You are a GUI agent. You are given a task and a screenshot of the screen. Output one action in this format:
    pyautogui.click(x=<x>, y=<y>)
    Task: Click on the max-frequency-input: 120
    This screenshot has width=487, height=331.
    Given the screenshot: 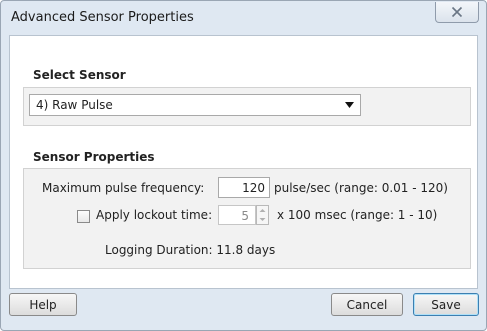 What is the action you would take?
    pyautogui.click(x=244, y=187)
    